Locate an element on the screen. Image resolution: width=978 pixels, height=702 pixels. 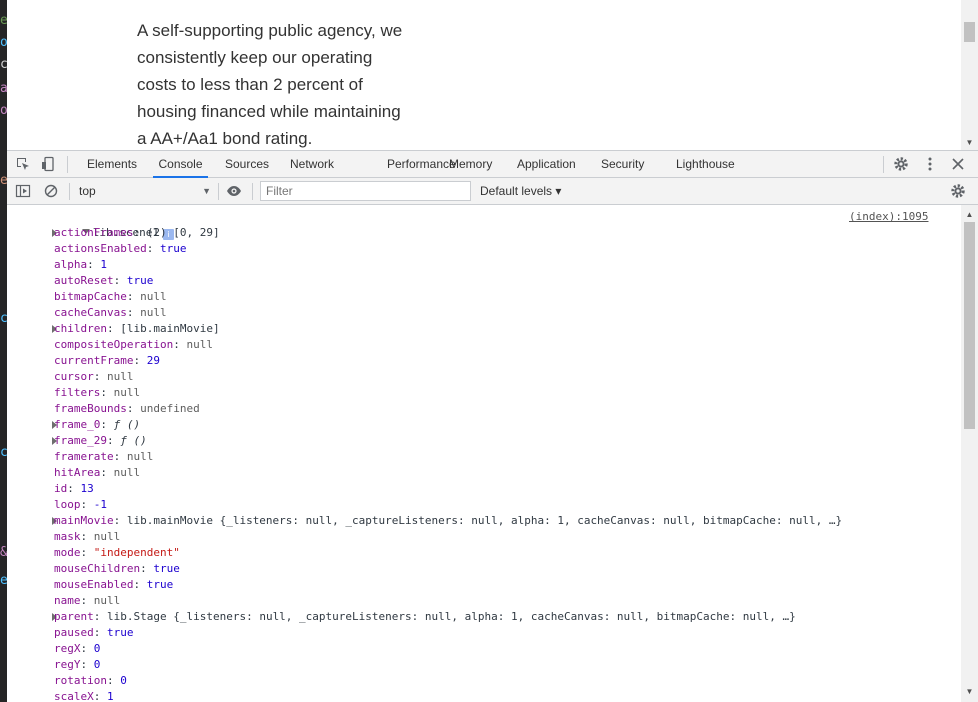
property-row: name: null is located at coordinates (87, 601).